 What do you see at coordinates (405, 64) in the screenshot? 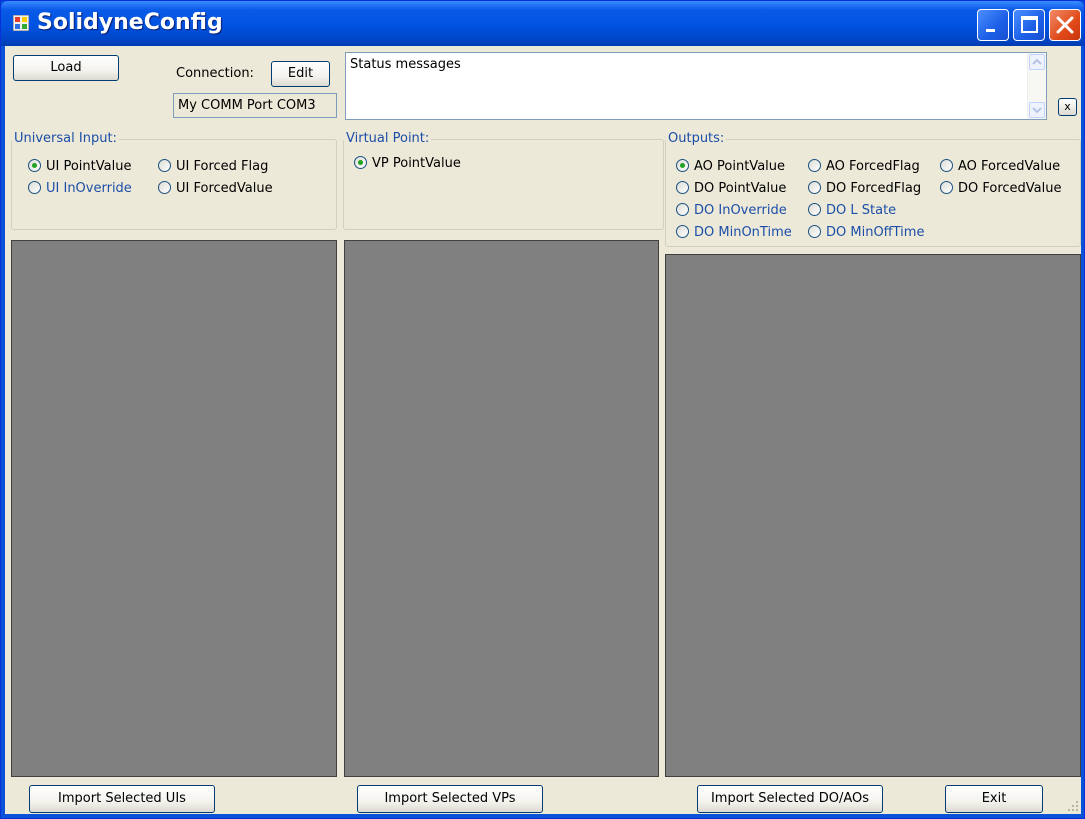
I see `status-text: Status messages` at bounding box center [405, 64].